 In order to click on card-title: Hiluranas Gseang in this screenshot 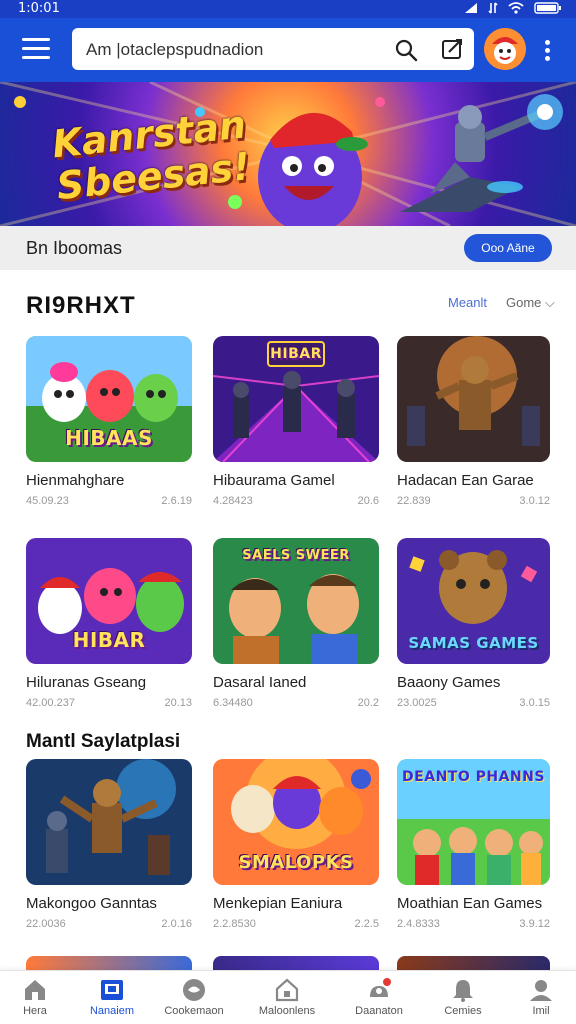, I will do `click(86, 682)`.